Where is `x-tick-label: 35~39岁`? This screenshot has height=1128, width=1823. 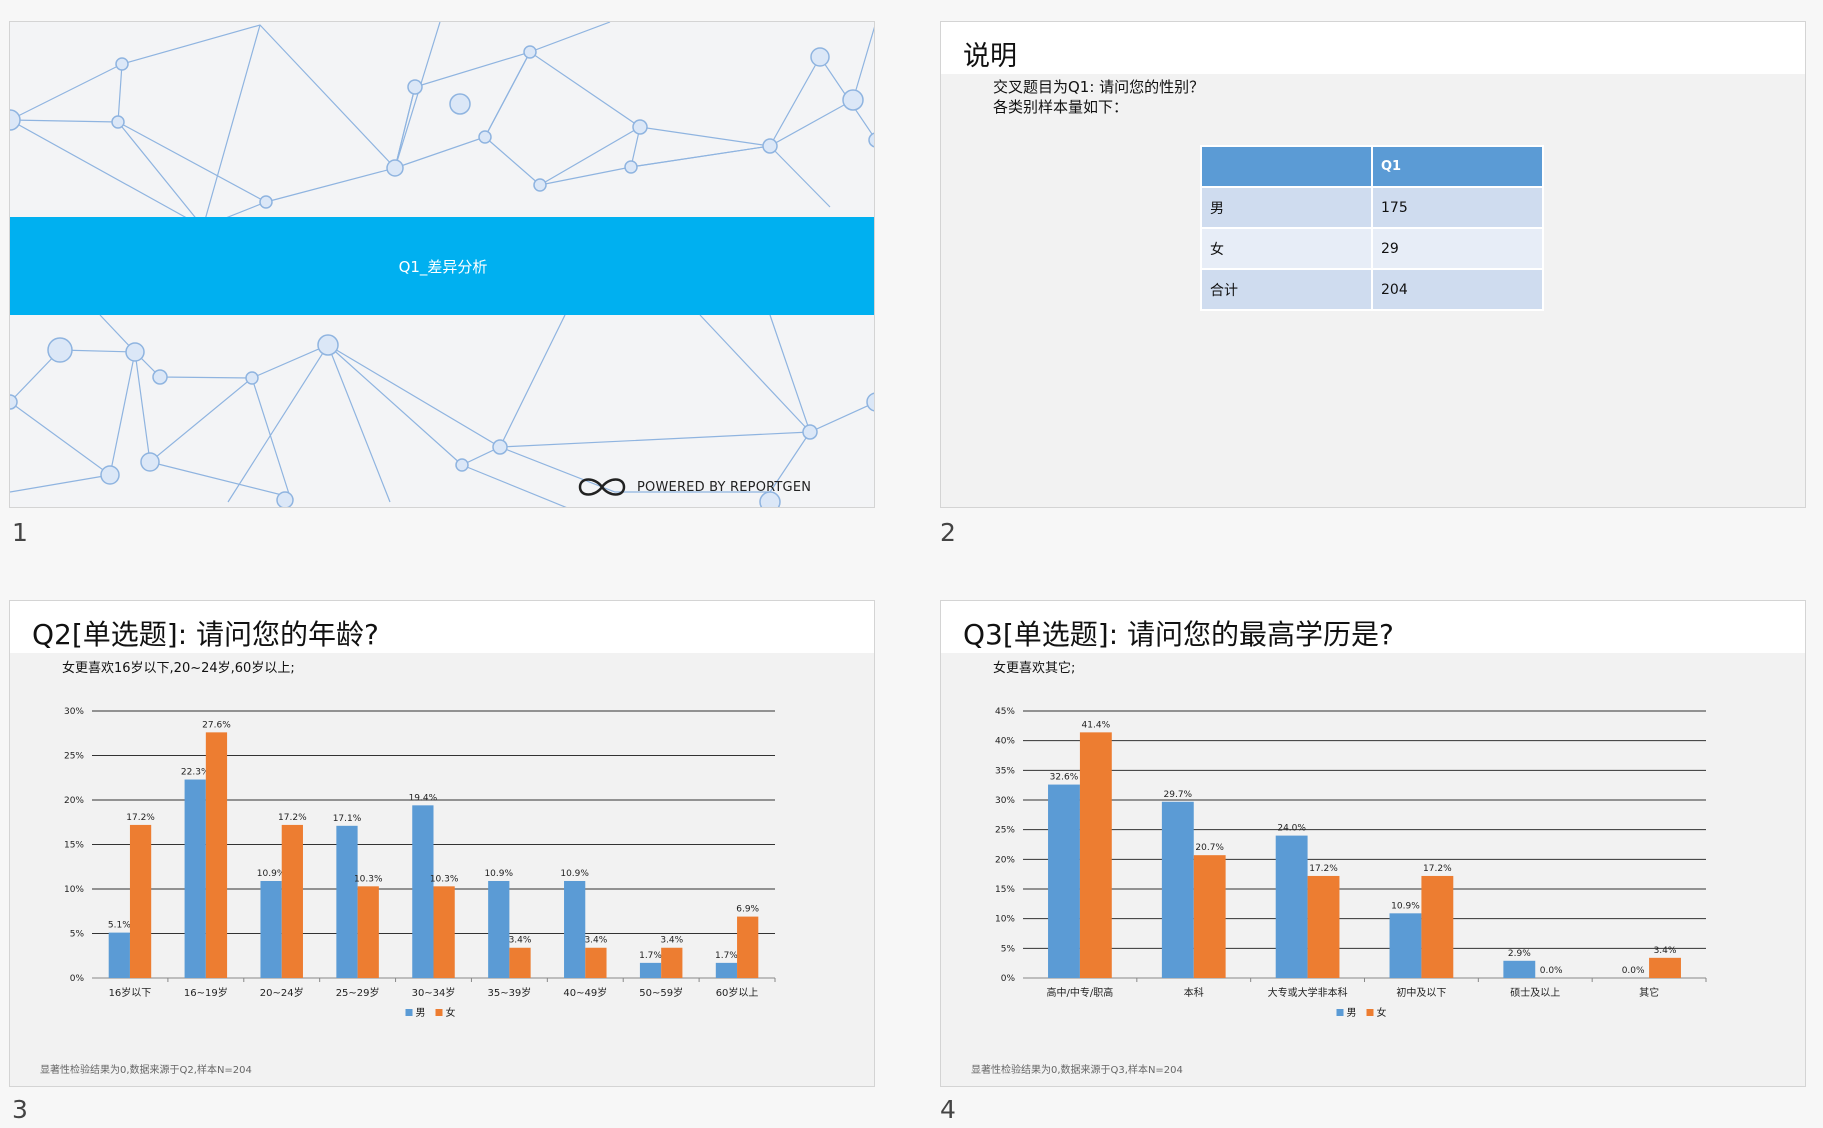
x-tick-label: 35~39岁 is located at coordinates (509, 992).